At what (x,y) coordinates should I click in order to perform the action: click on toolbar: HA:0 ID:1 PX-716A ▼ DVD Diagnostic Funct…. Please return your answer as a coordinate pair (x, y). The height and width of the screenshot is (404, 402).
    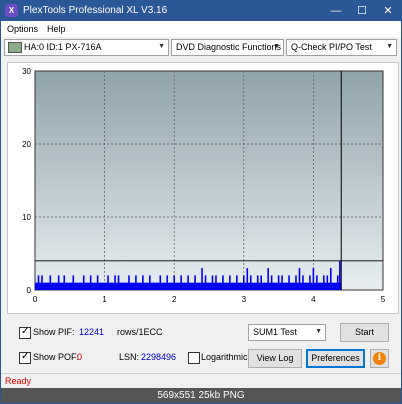
    Looking at the image, I should click on (201, 48).